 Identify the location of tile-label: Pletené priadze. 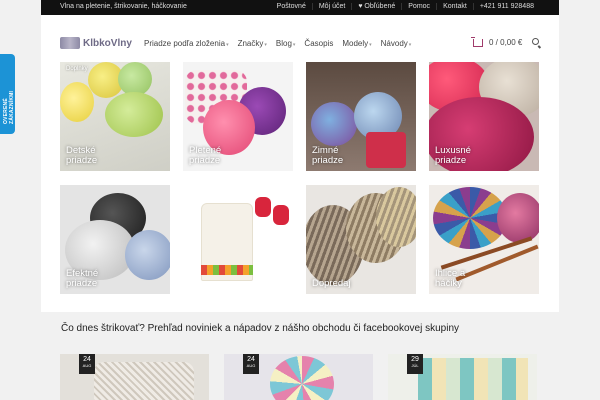
(205, 155).